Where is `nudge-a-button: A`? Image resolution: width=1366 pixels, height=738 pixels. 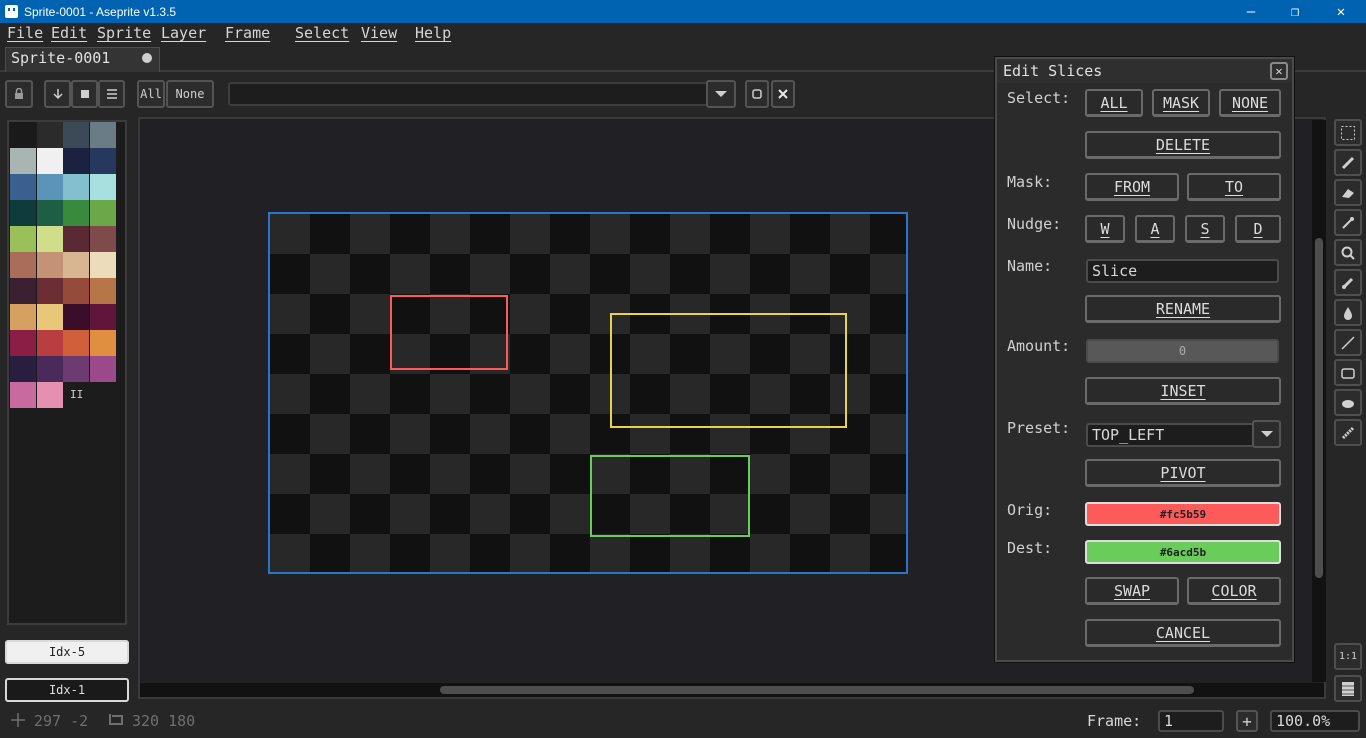
nudge-a-button: A is located at coordinates (1155, 229).